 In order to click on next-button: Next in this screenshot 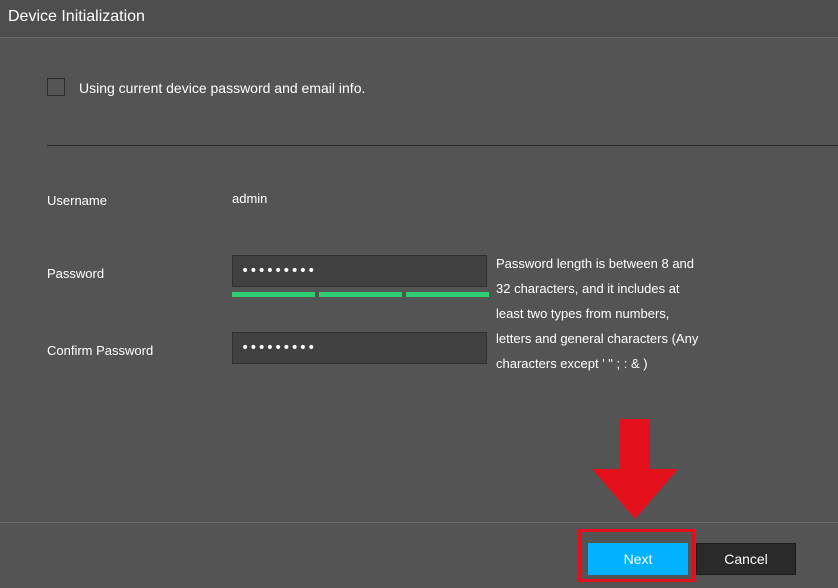, I will do `click(638, 559)`.